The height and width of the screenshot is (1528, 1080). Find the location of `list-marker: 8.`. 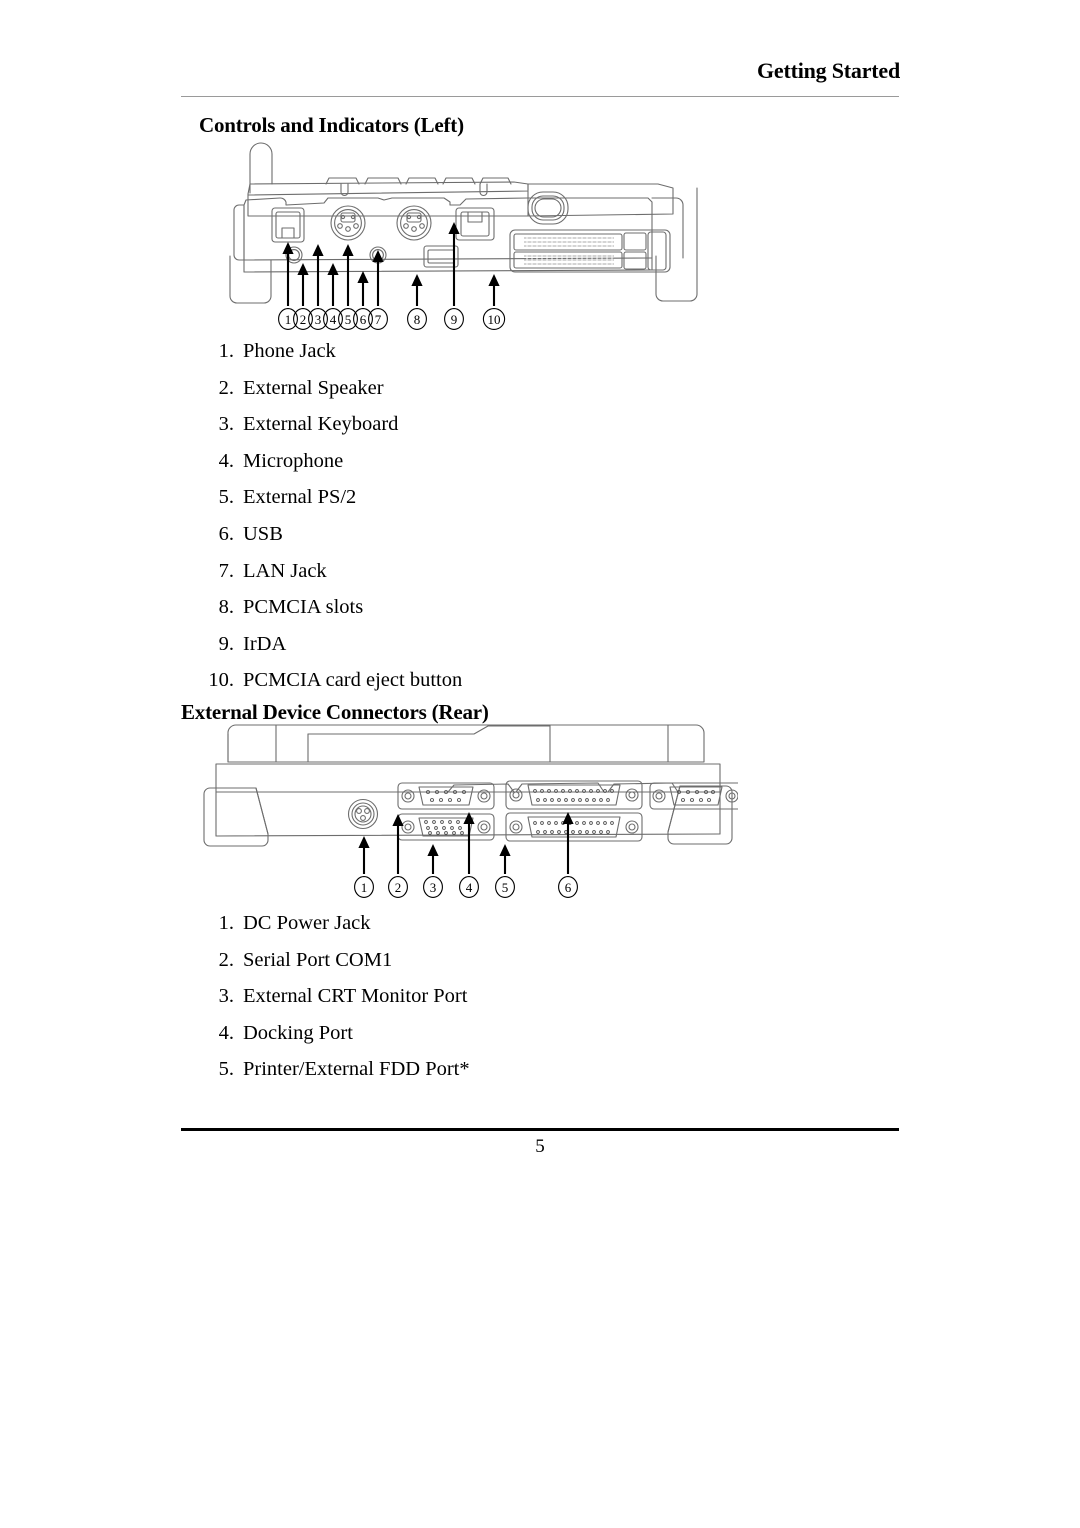

list-marker: 8. is located at coordinates (226, 607).